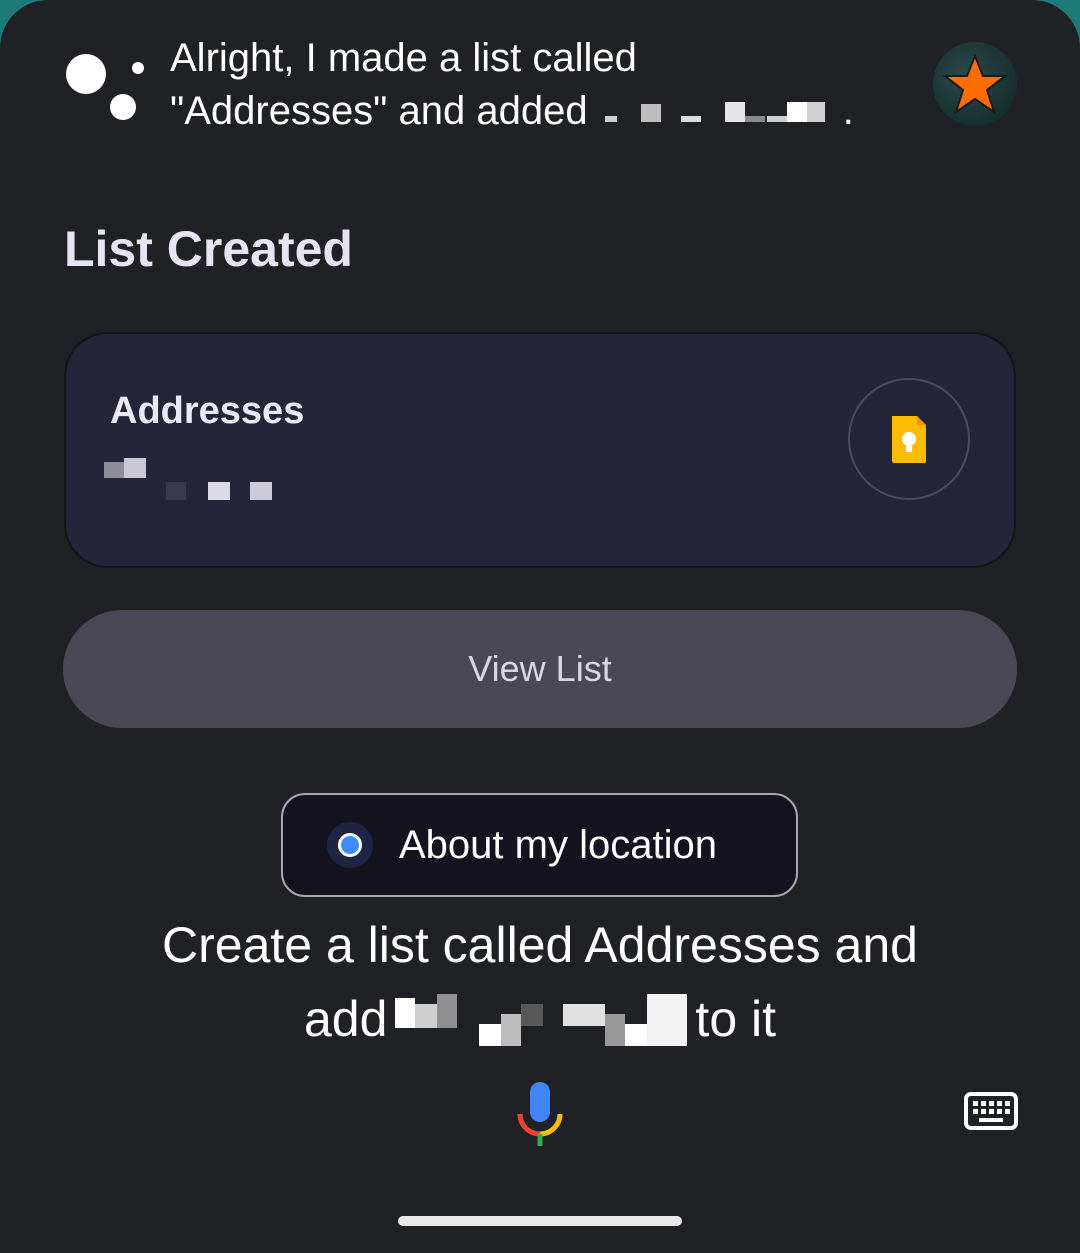 The width and height of the screenshot is (1080, 1253). I want to click on keyboard-icon, so click(991, 1111).